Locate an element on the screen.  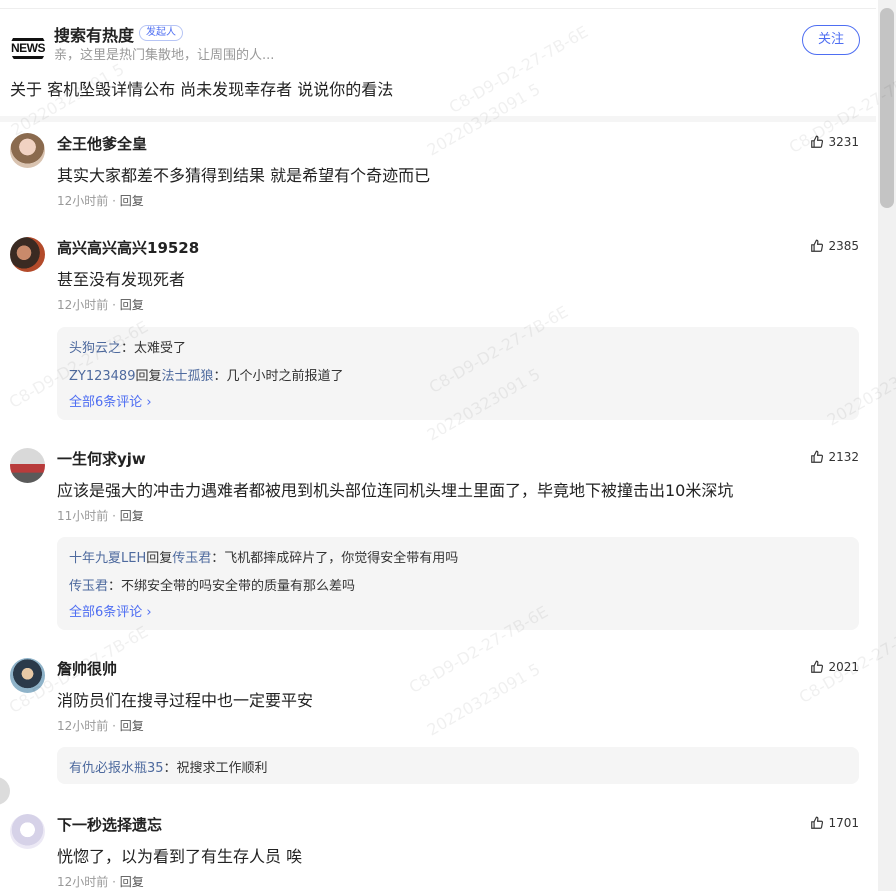
comment-username: 詹帅很帅 is located at coordinates (87, 668).